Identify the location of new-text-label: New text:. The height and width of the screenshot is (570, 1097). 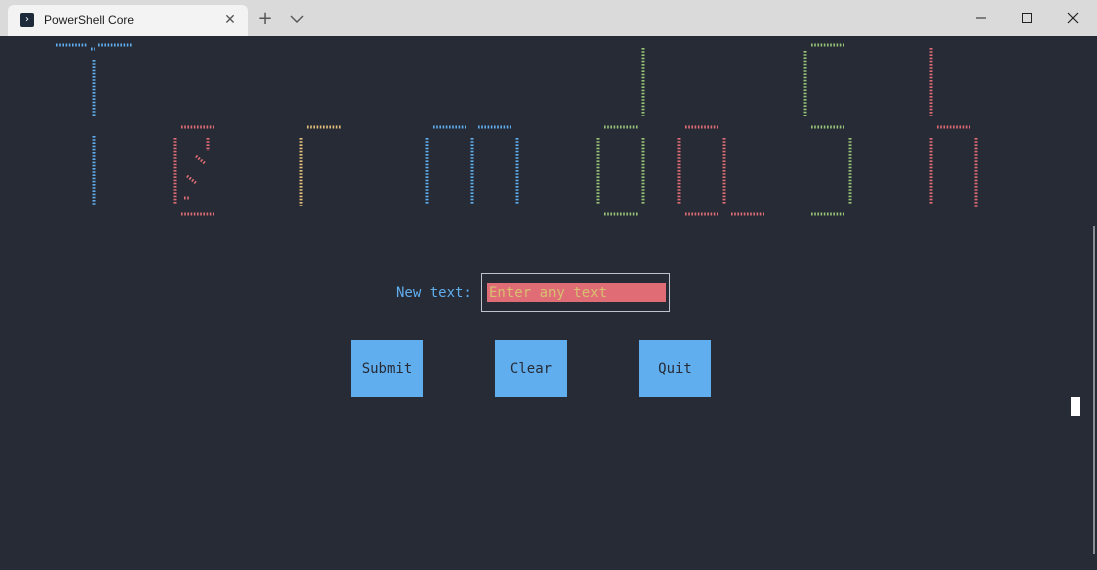
(434, 293).